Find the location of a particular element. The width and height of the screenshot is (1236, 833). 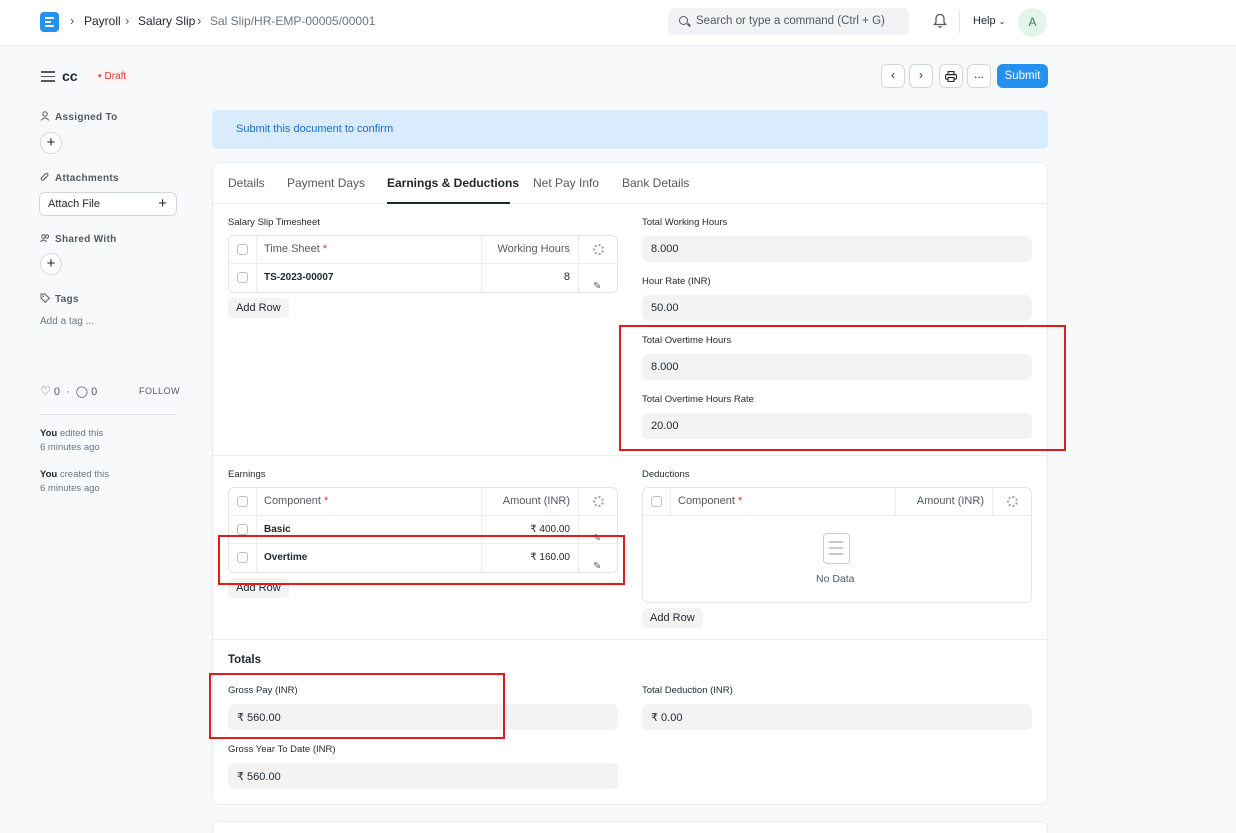

comment-icon: ◯ is located at coordinates (82, 392).